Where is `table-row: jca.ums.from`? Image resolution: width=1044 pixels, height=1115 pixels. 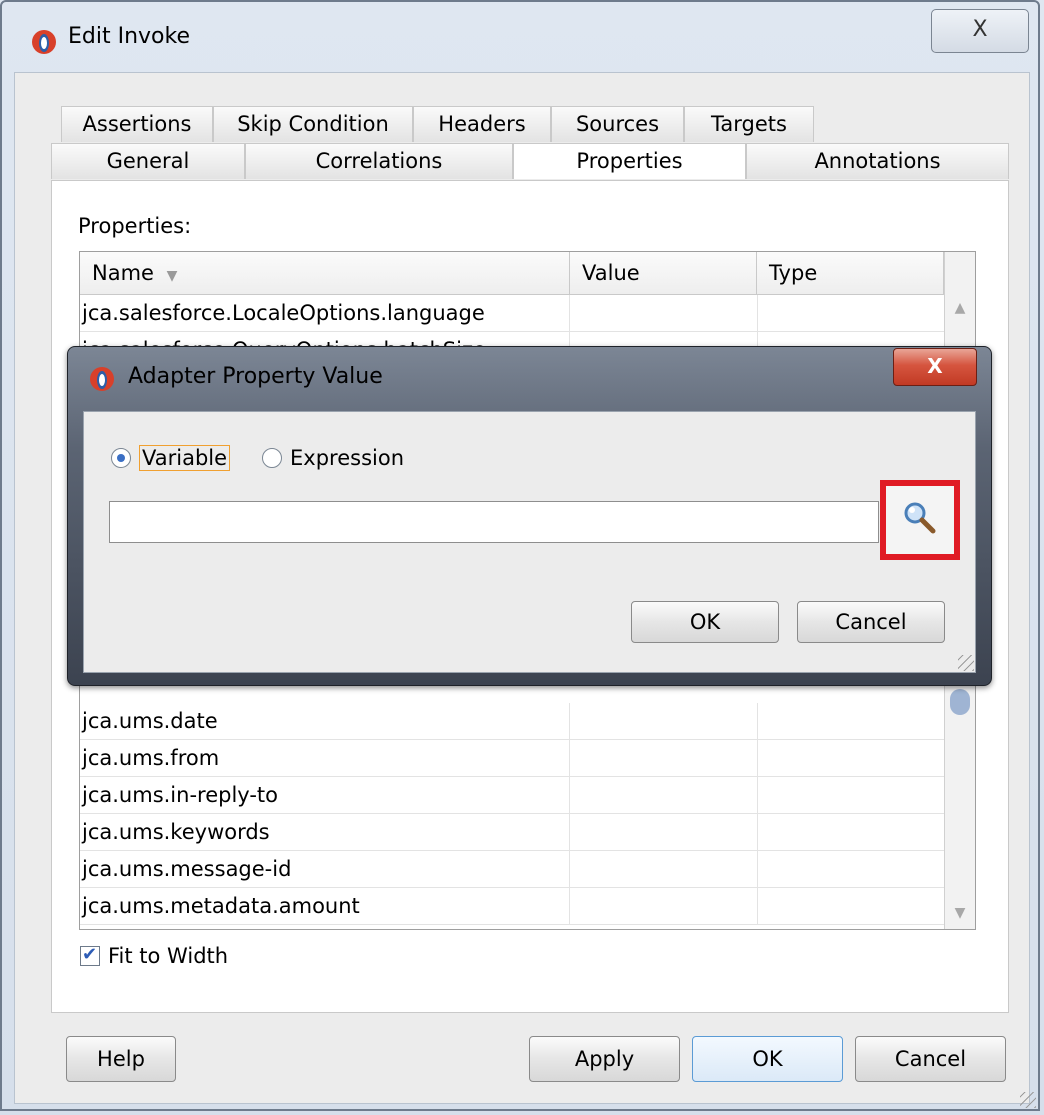
table-row: jca.ums.from is located at coordinates (512, 758).